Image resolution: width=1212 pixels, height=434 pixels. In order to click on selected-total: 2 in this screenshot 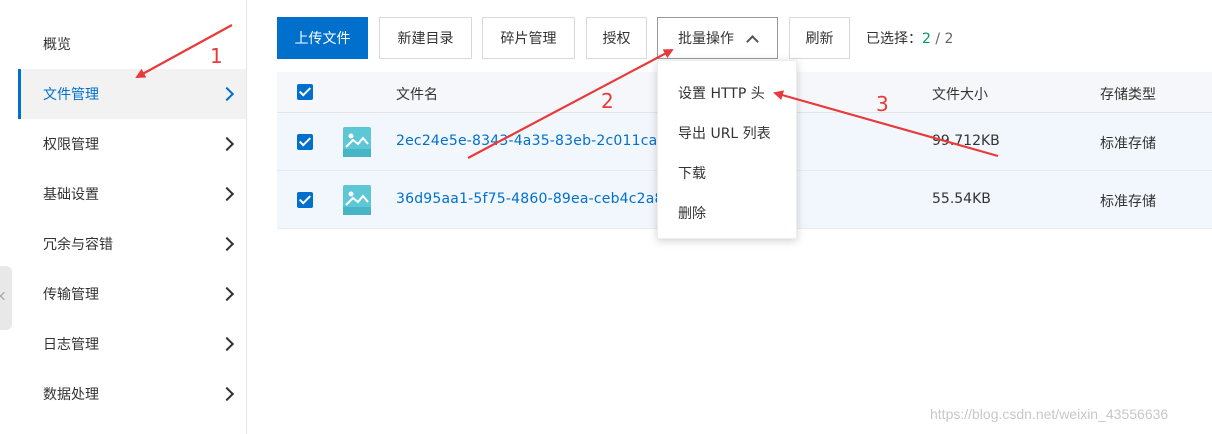, I will do `click(949, 39)`.